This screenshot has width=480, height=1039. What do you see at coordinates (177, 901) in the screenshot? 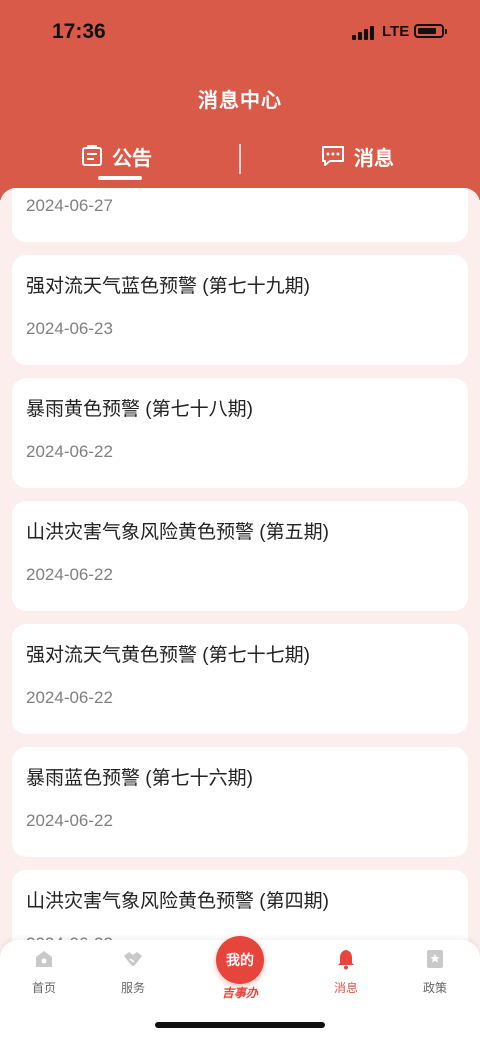
I see `item-title: 山洪灾害气象风险黄色预警 (第四期)` at bounding box center [177, 901].